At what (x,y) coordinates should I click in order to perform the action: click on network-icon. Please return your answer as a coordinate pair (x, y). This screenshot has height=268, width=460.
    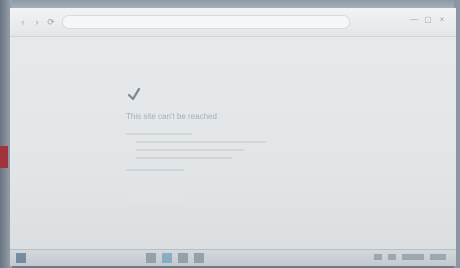
    Looking at the image, I should click on (378, 257).